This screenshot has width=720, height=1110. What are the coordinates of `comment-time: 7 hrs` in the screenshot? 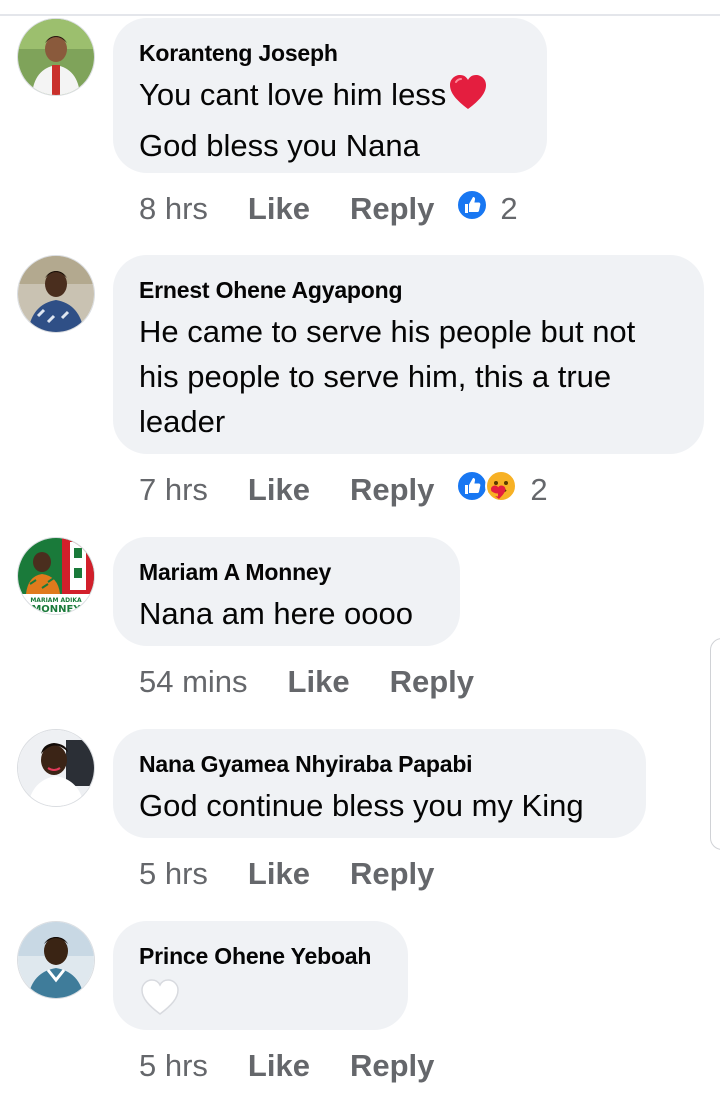 It's located at (173, 490).